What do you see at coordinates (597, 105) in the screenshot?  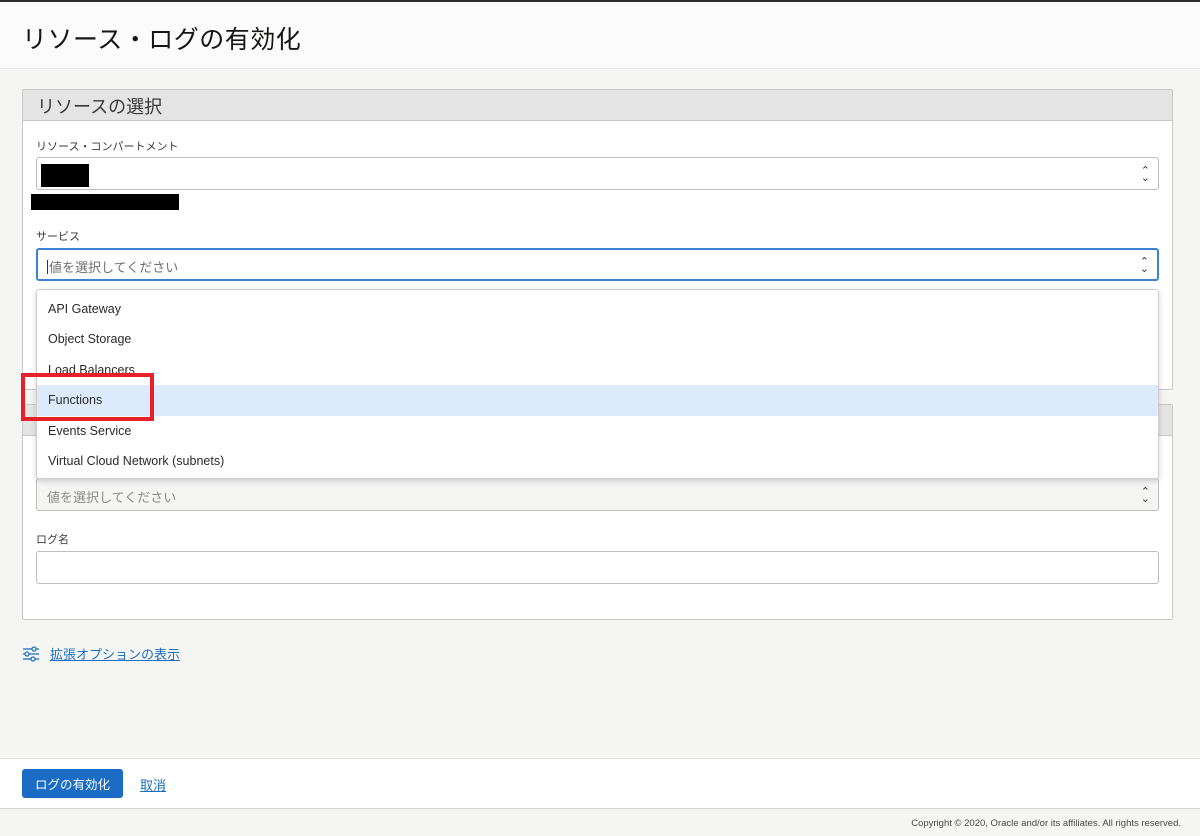 I see `panel-title: リソースの選択` at bounding box center [597, 105].